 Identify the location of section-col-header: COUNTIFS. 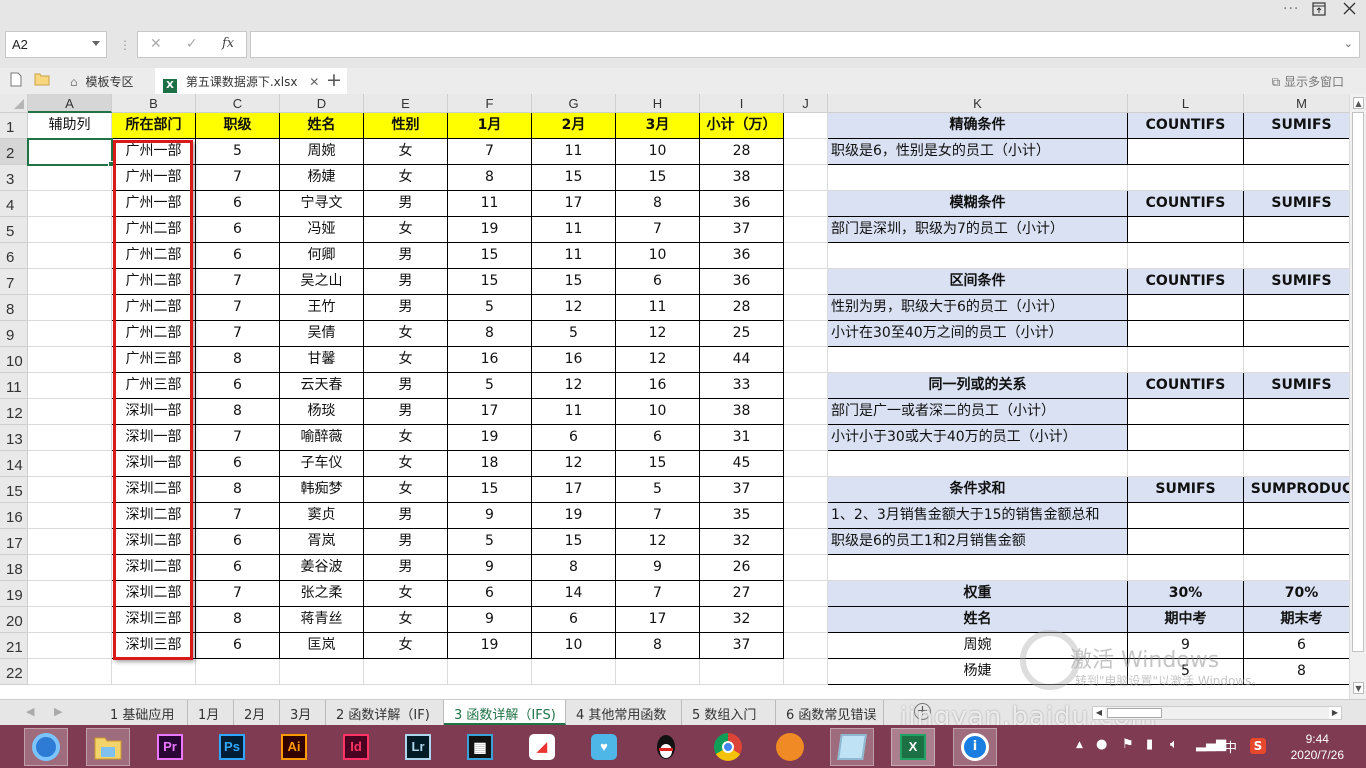
(1186, 204).